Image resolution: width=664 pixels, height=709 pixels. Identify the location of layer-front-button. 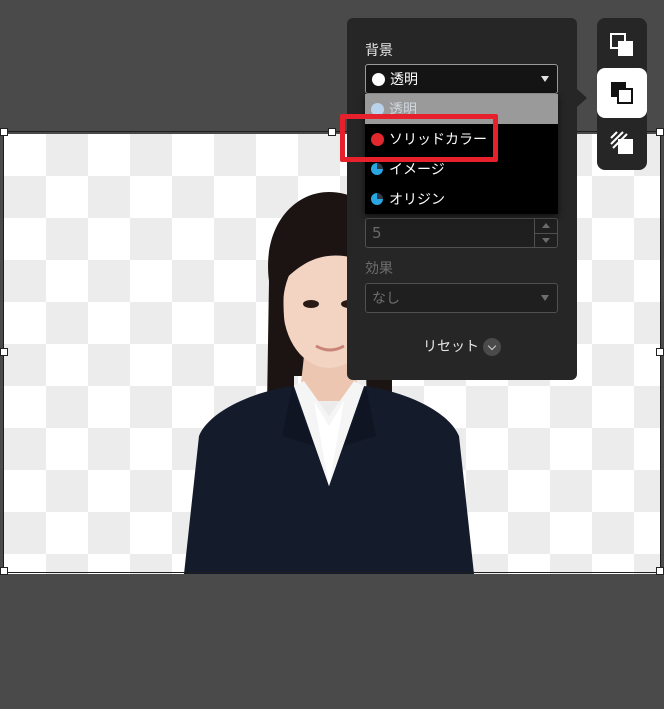
(622, 45).